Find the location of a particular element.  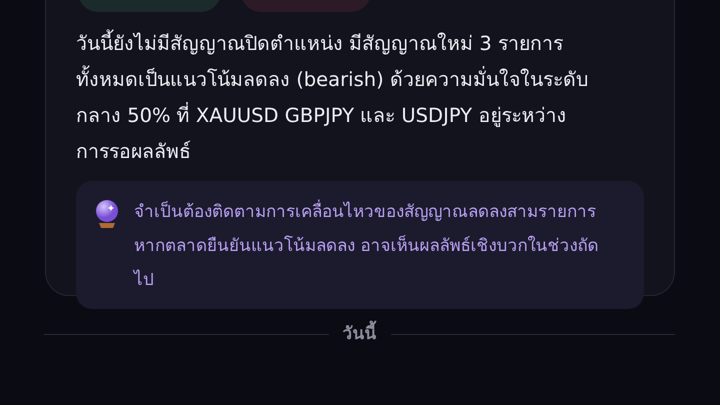

date-label: วันนี้ is located at coordinates (359, 334).